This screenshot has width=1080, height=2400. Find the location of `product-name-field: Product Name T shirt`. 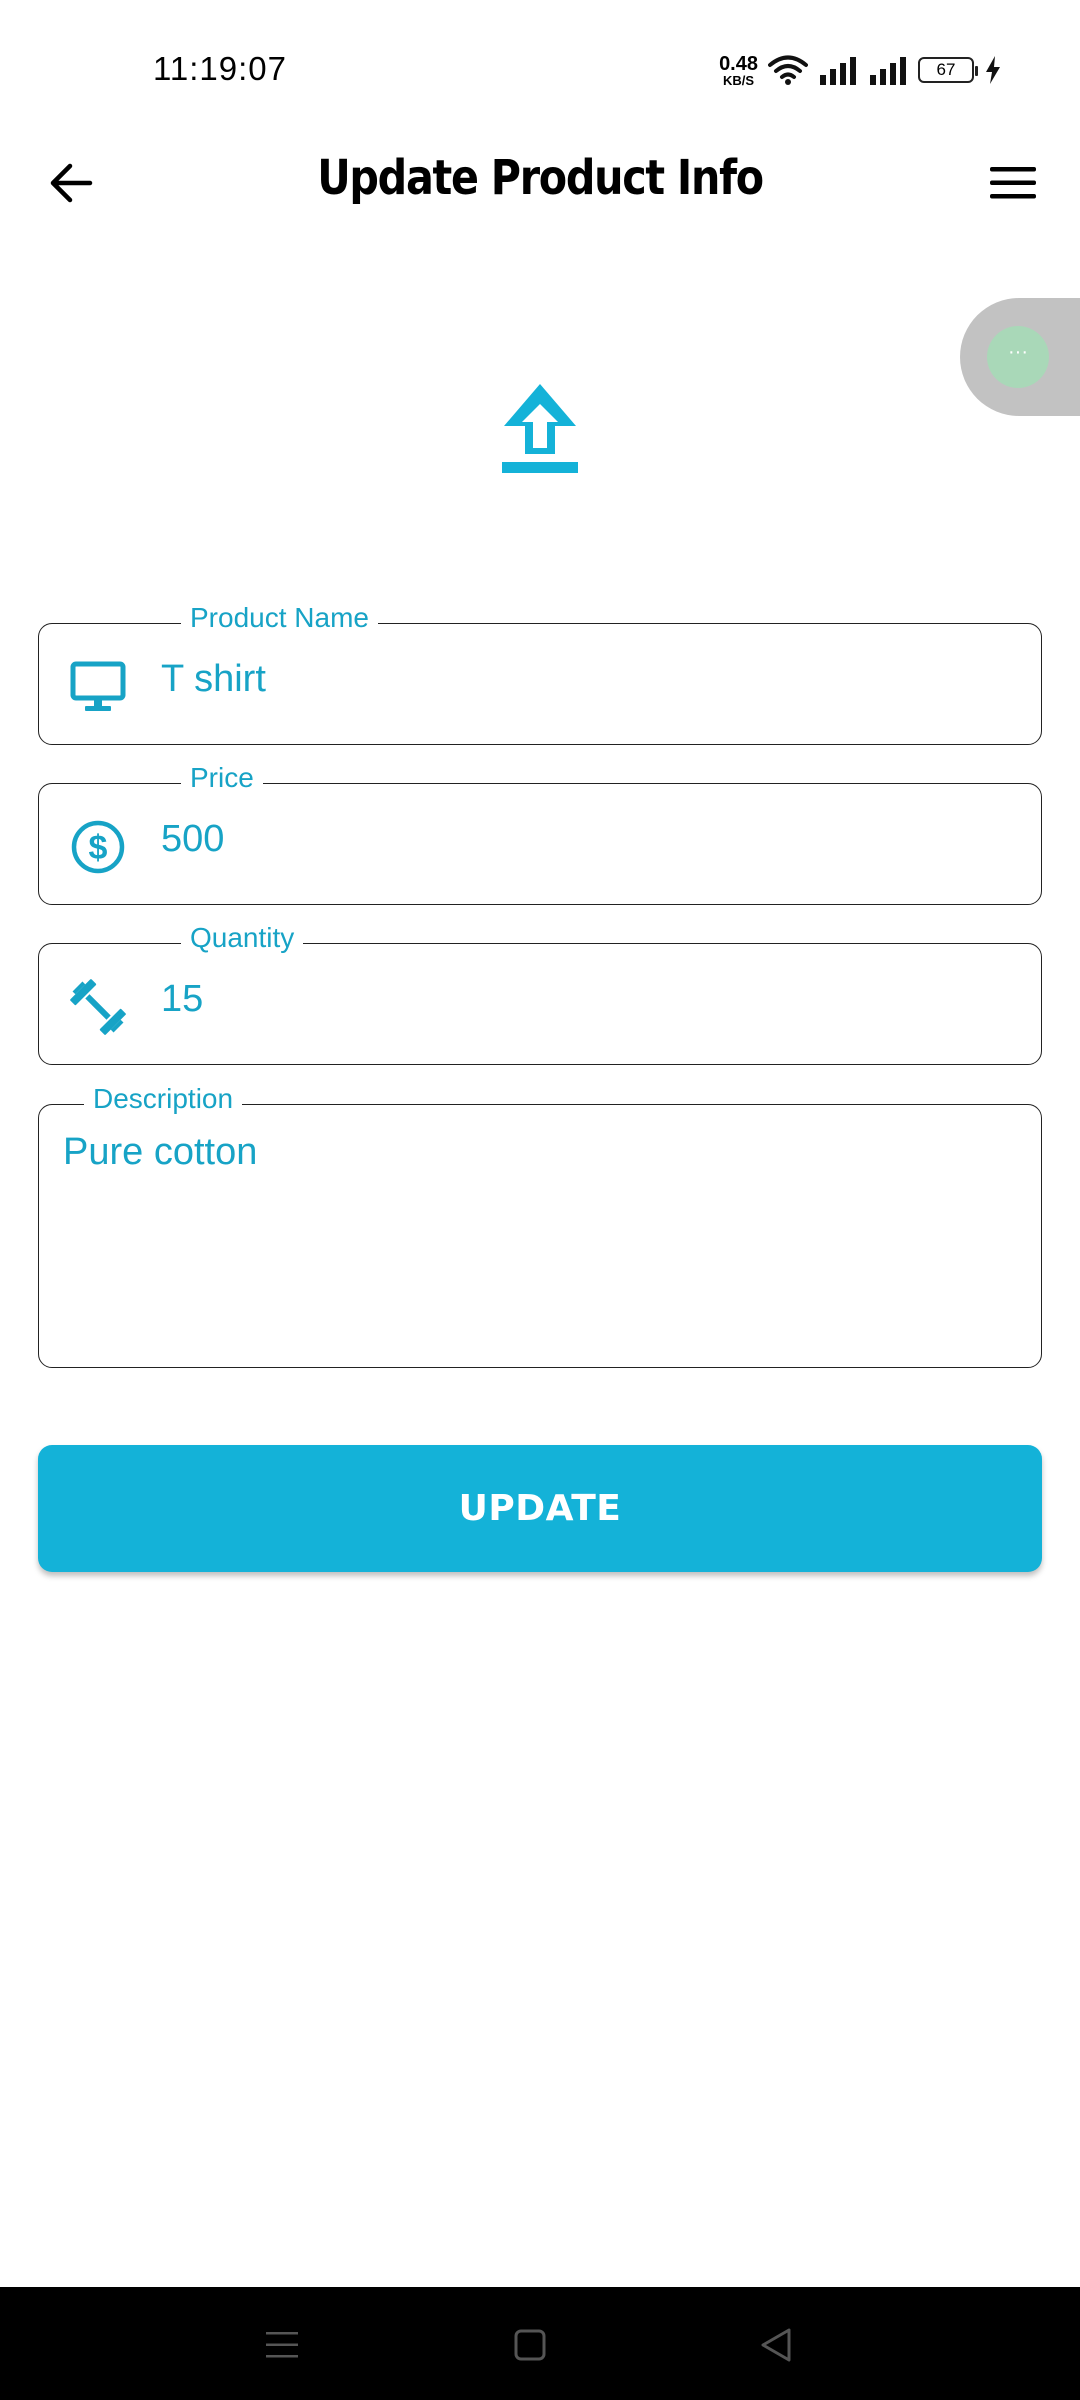

product-name-field: Product Name T shirt is located at coordinates (540, 673).